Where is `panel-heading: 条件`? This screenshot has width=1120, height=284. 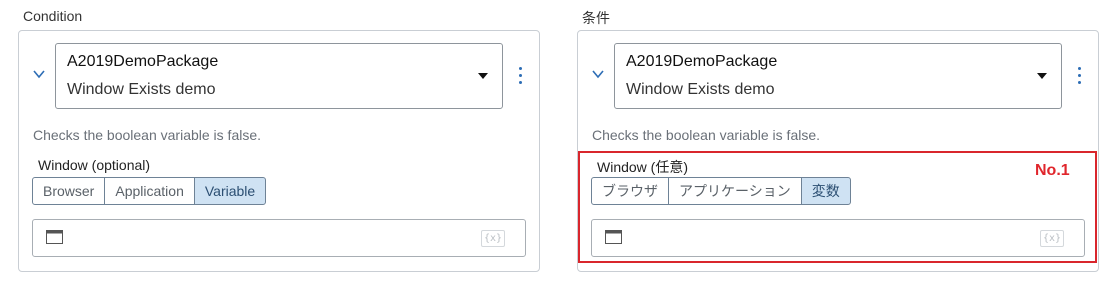
panel-heading: 条件 is located at coordinates (596, 18).